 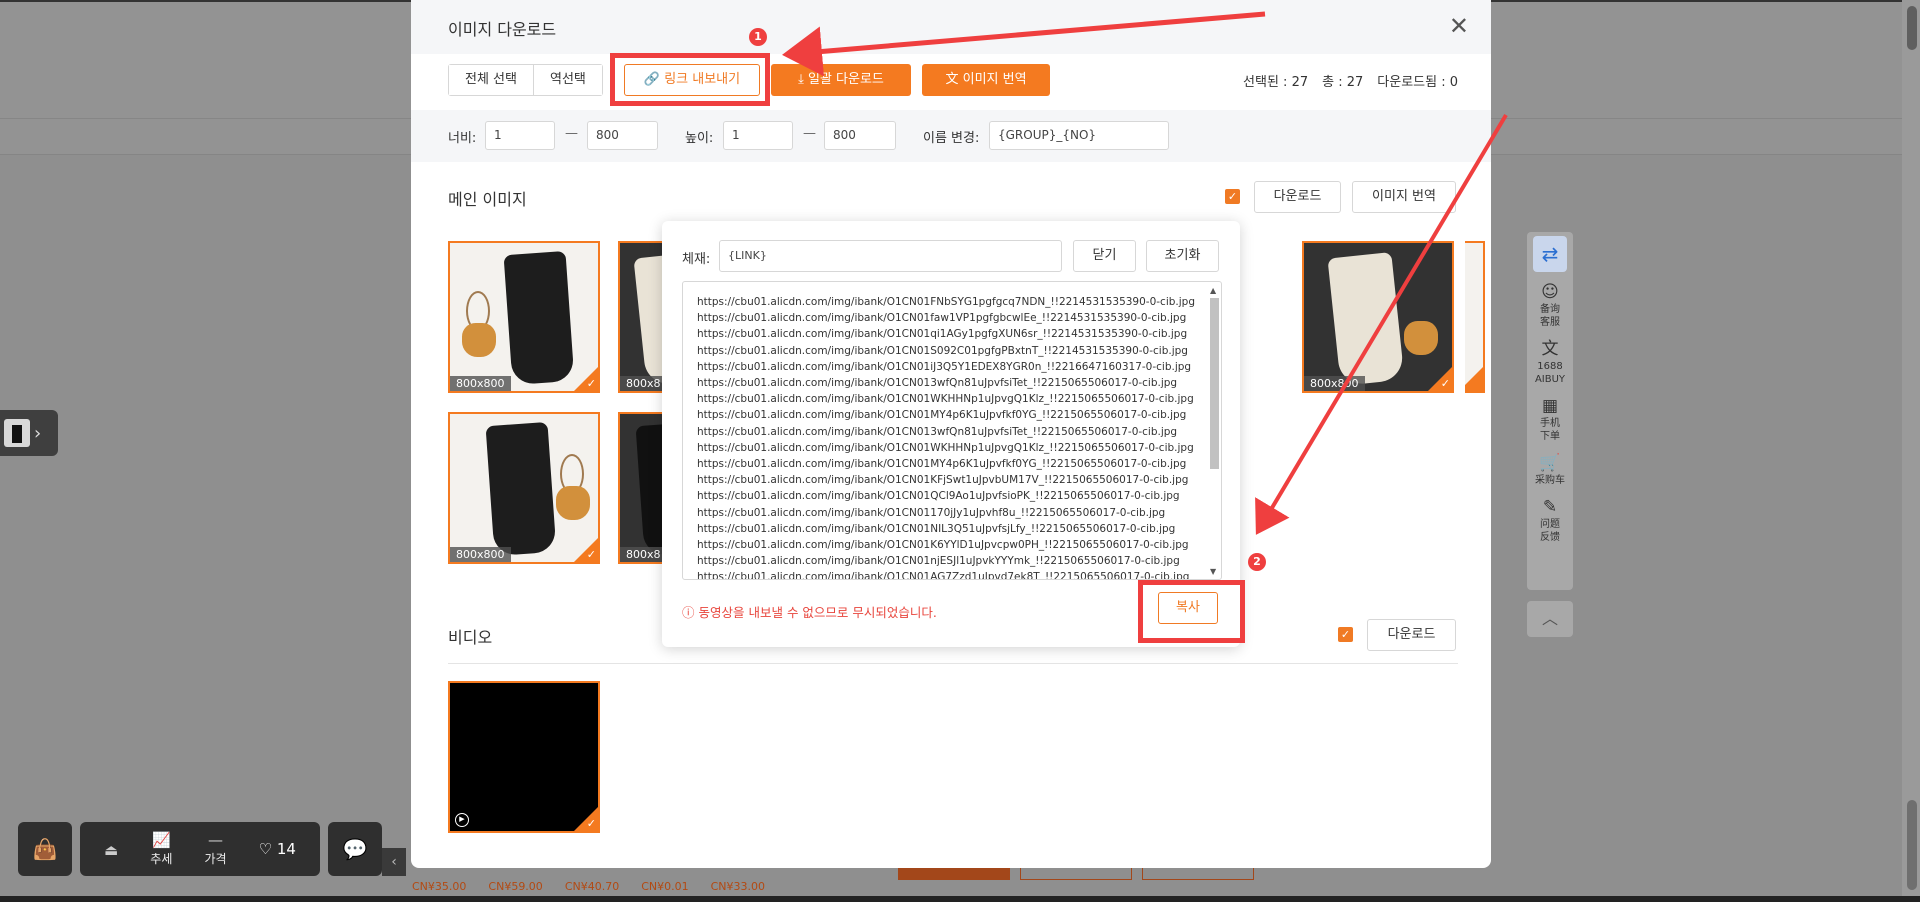 What do you see at coordinates (801, 79) in the screenshot?
I see `download-icon: ⤓` at bounding box center [801, 79].